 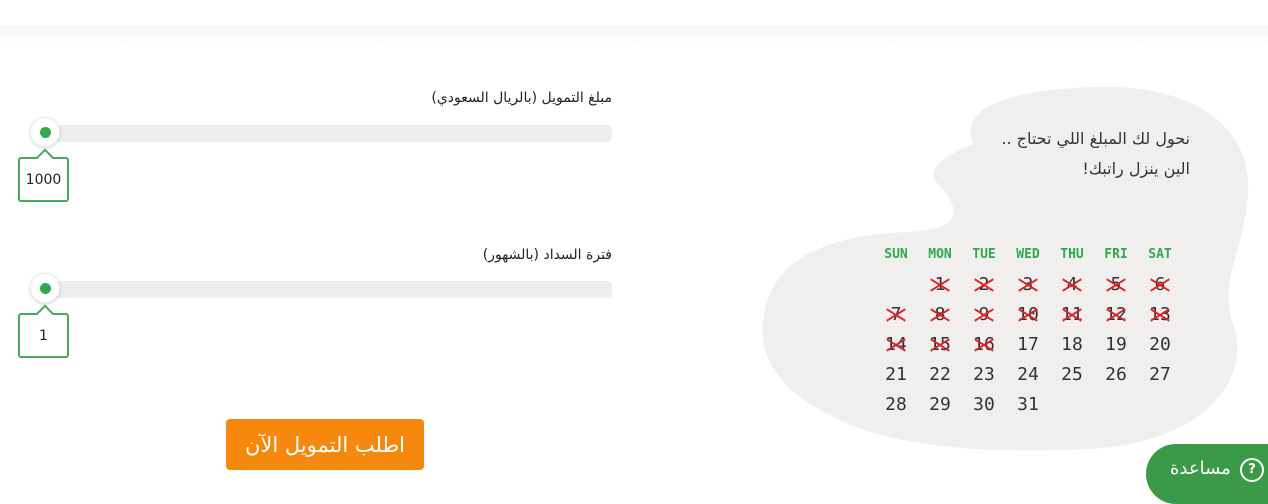 I want to click on calendar-day: 21, so click(x=896, y=374).